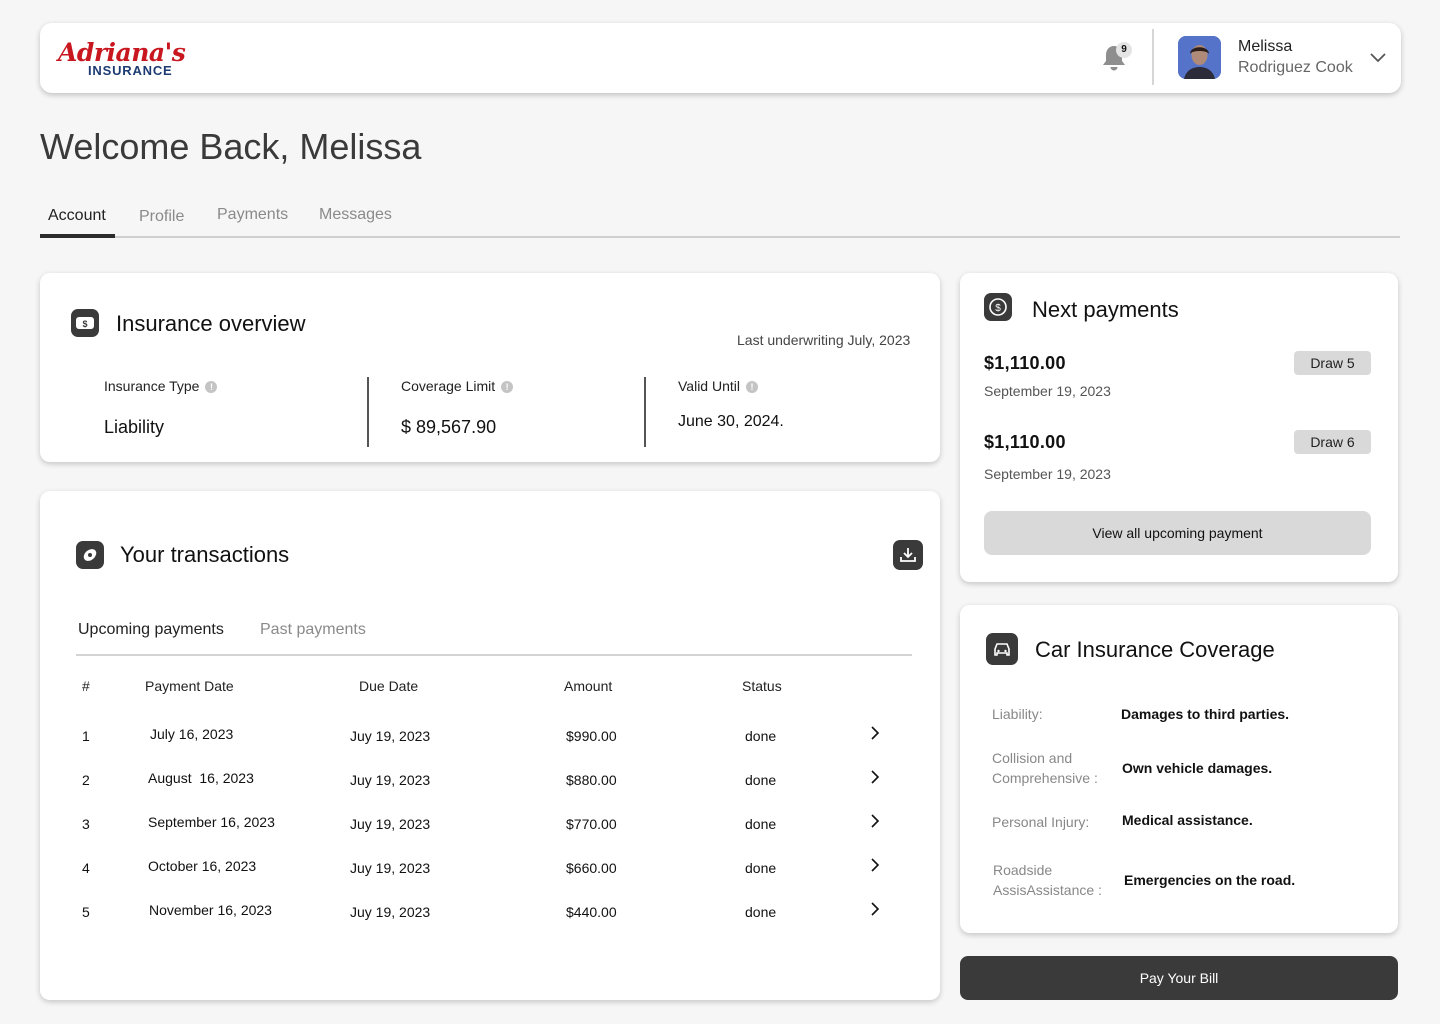  I want to click on user-first-name: Melissa, so click(1265, 46).